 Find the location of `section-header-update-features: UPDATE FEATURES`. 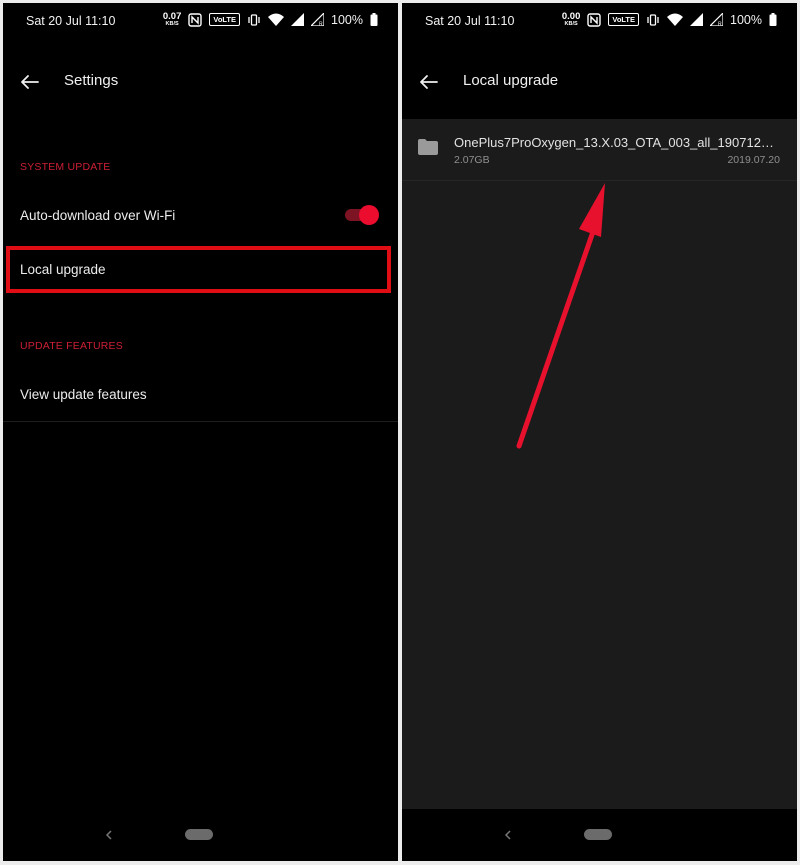

section-header-update-features: UPDATE FEATURES is located at coordinates (71, 346).